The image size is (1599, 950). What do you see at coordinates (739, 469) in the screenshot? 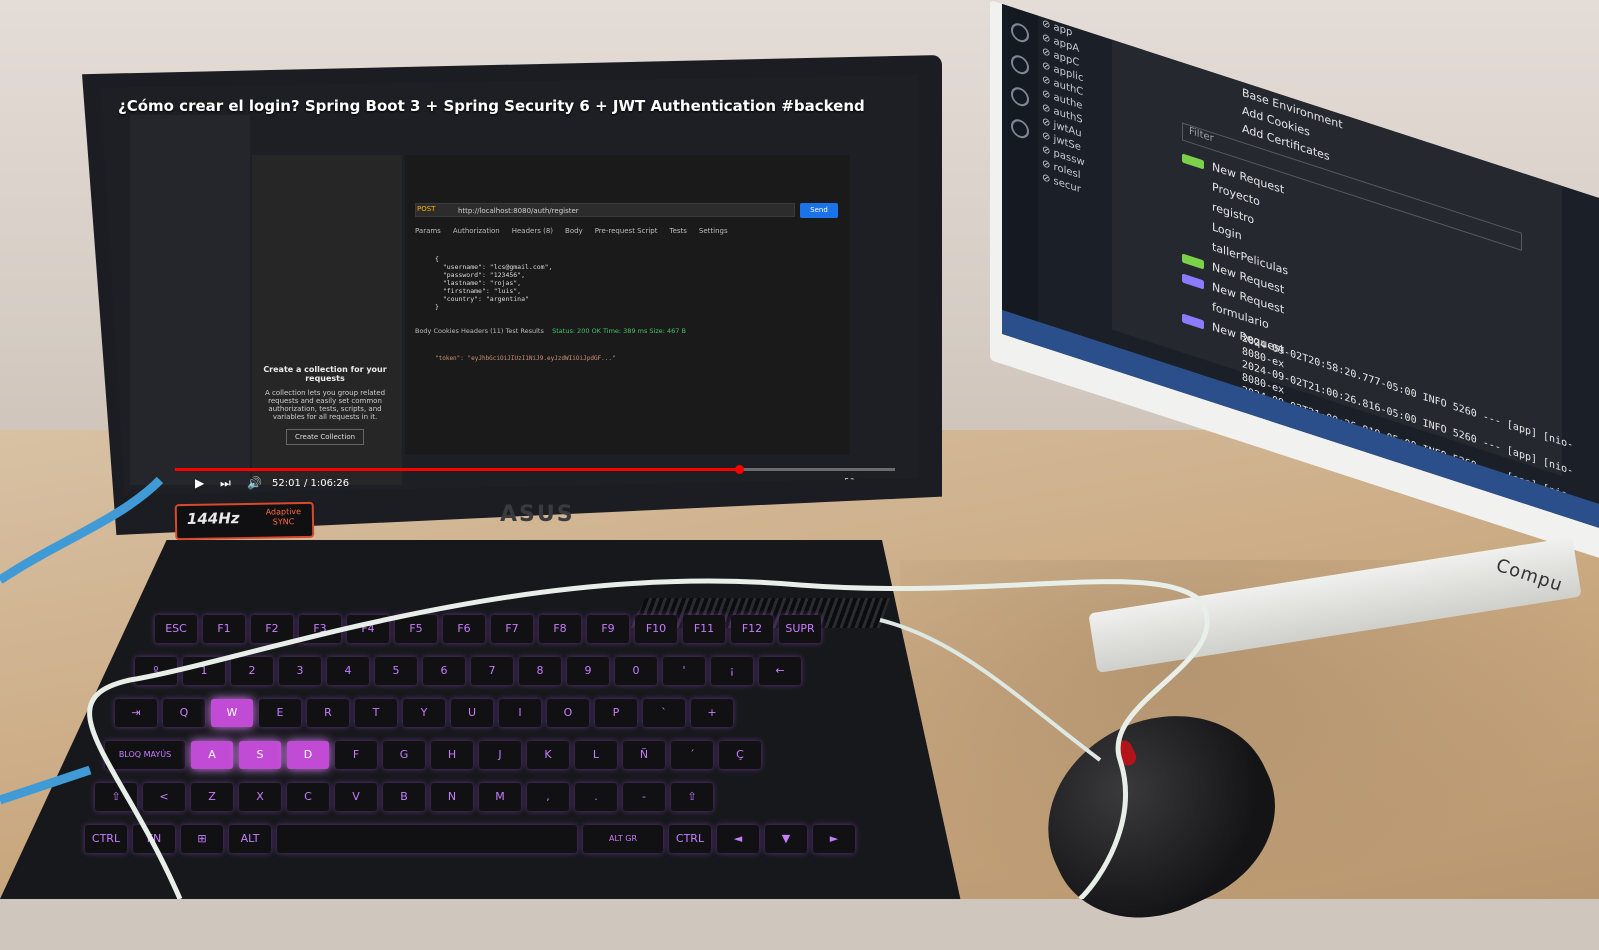
I see `progress-knob` at bounding box center [739, 469].